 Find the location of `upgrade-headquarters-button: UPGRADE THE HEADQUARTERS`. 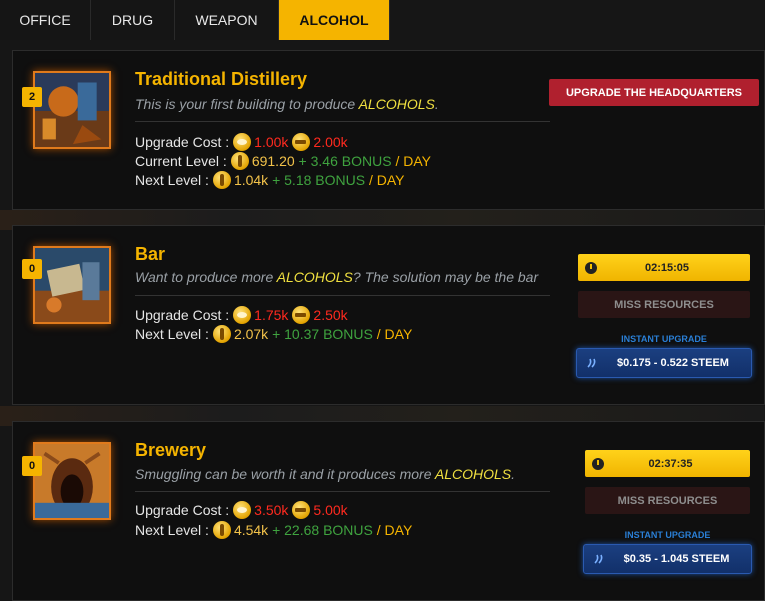

upgrade-headquarters-button: UPGRADE THE HEADQUARTERS is located at coordinates (654, 92).